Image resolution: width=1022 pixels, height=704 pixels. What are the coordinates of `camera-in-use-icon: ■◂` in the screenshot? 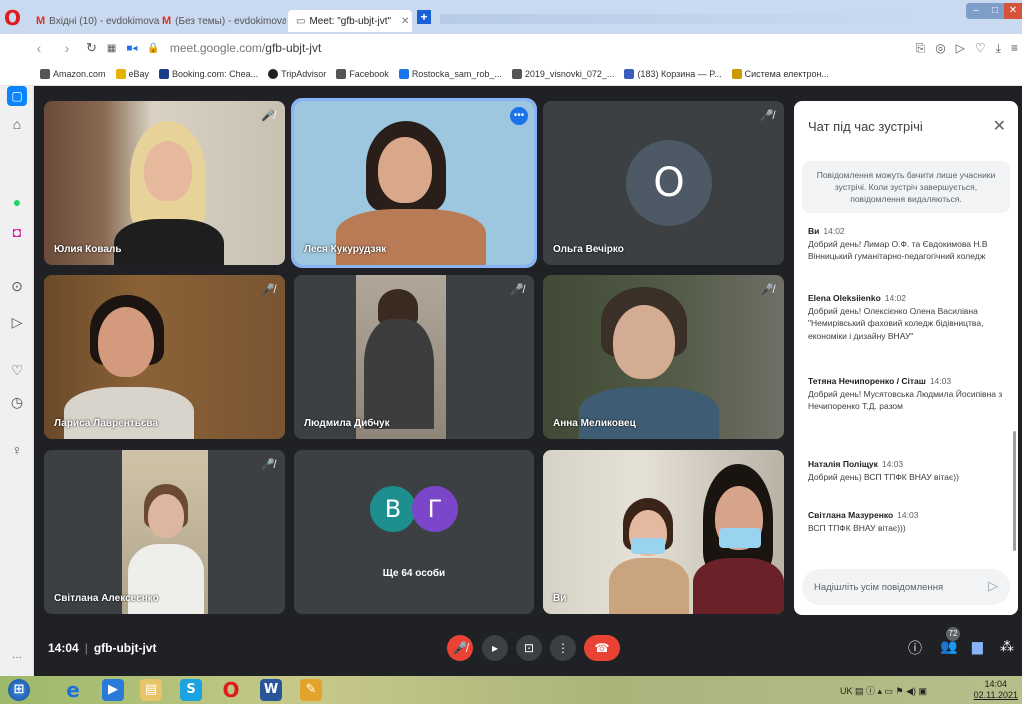 It's located at (131, 48).